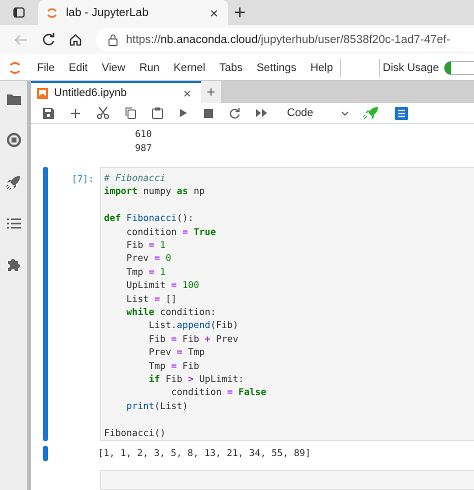 The width and height of the screenshot is (474, 490). What do you see at coordinates (240, 12) in the screenshot?
I see `new-tab-button: +` at bounding box center [240, 12].